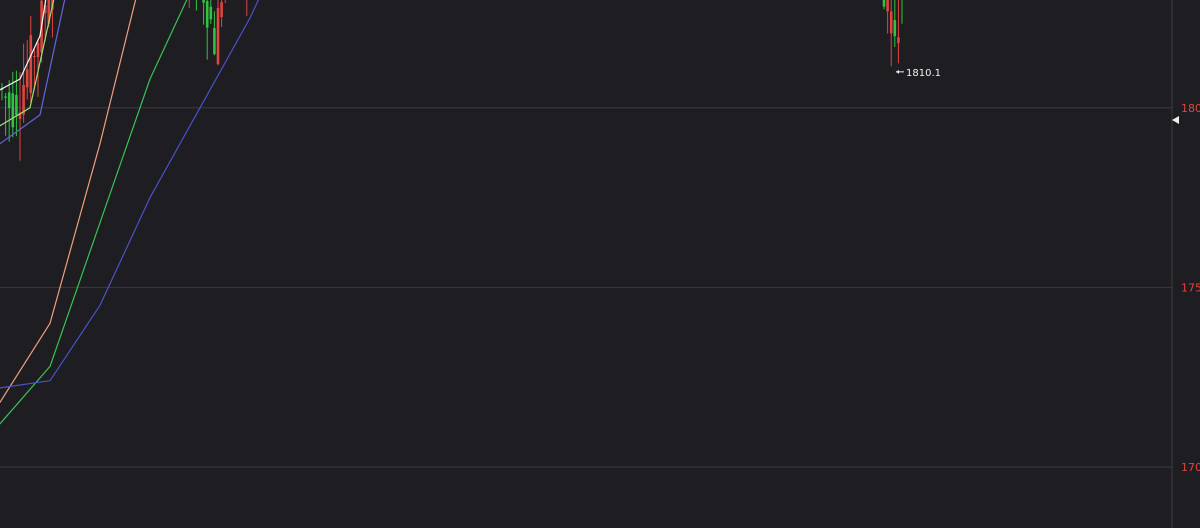 The height and width of the screenshot is (528, 1200). Describe the element at coordinates (897, 71) in the screenshot. I see `annotation-arrow-icon` at that location.